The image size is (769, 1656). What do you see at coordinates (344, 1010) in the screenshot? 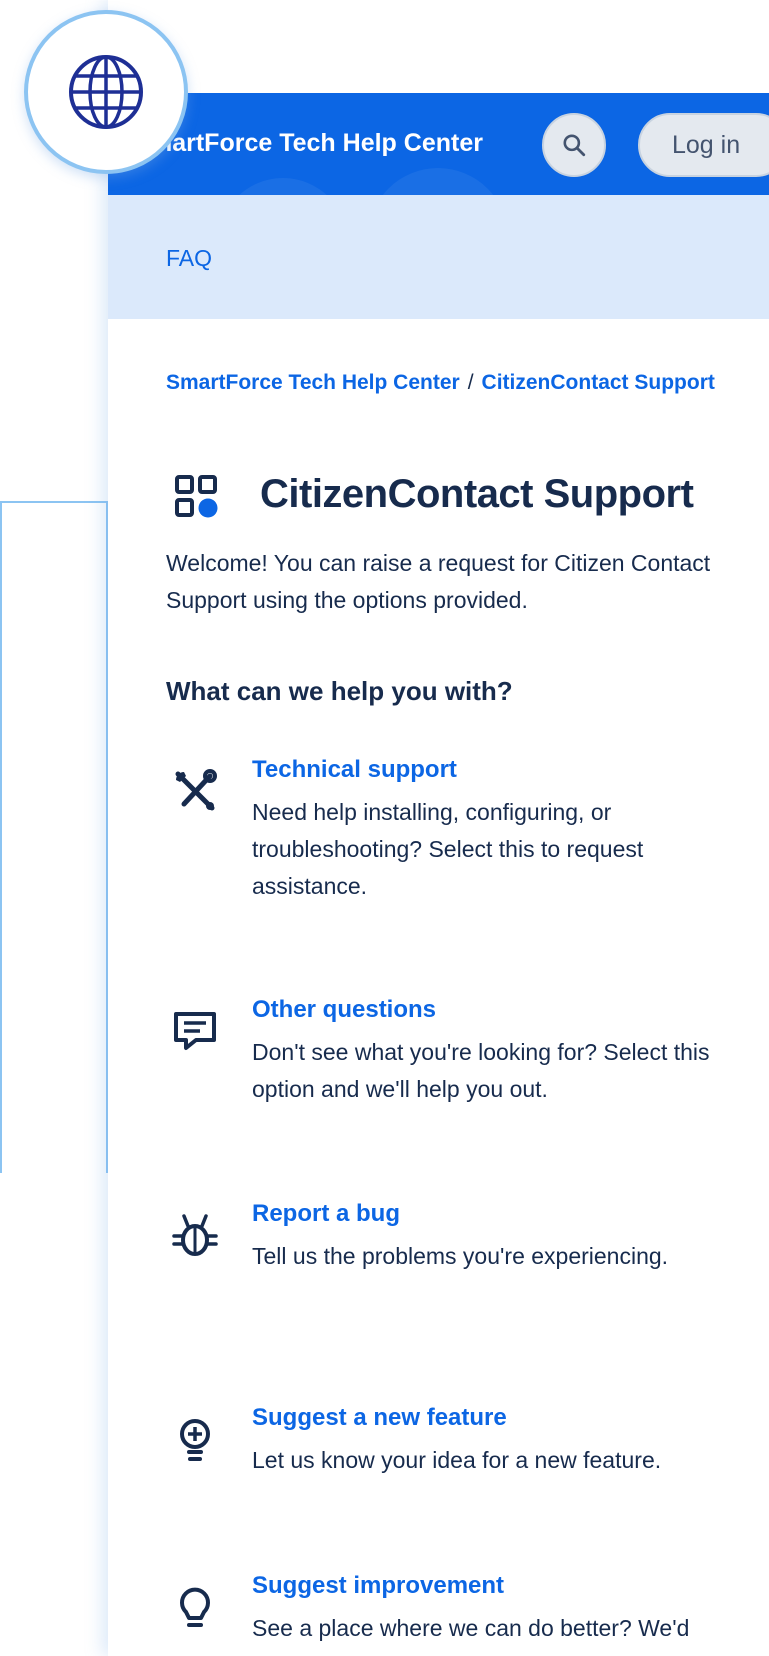
I see `request-type-name: Other questions` at bounding box center [344, 1010].